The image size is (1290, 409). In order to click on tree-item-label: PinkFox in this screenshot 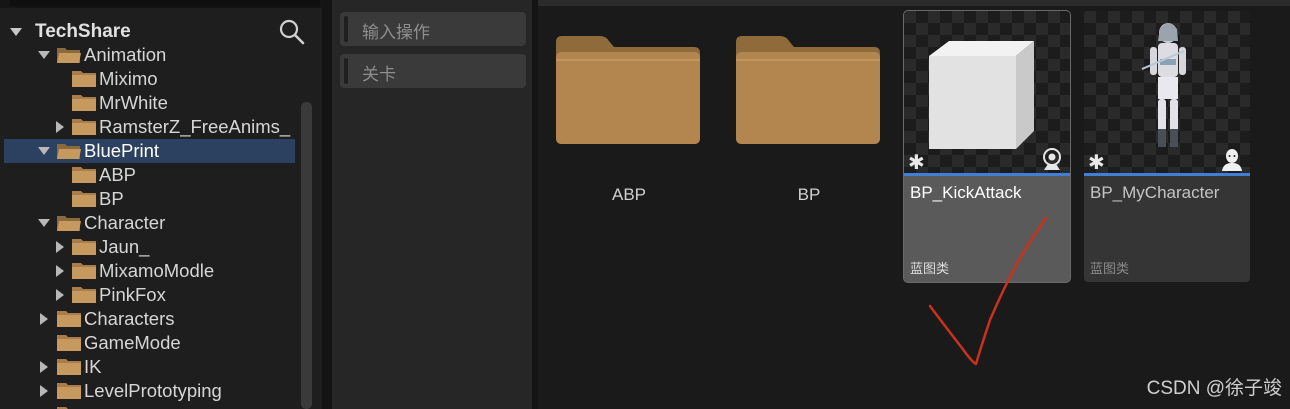, I will do `click(132, 294)`.